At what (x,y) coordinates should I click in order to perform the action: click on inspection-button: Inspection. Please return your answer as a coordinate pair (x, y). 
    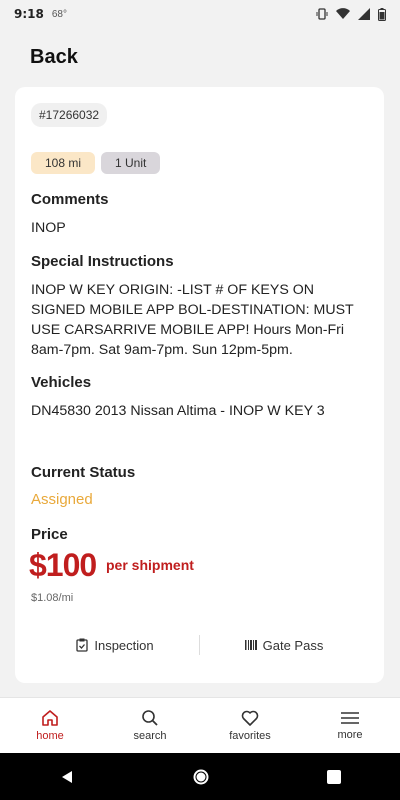
    Looking at the image, I should click on (115, 645).